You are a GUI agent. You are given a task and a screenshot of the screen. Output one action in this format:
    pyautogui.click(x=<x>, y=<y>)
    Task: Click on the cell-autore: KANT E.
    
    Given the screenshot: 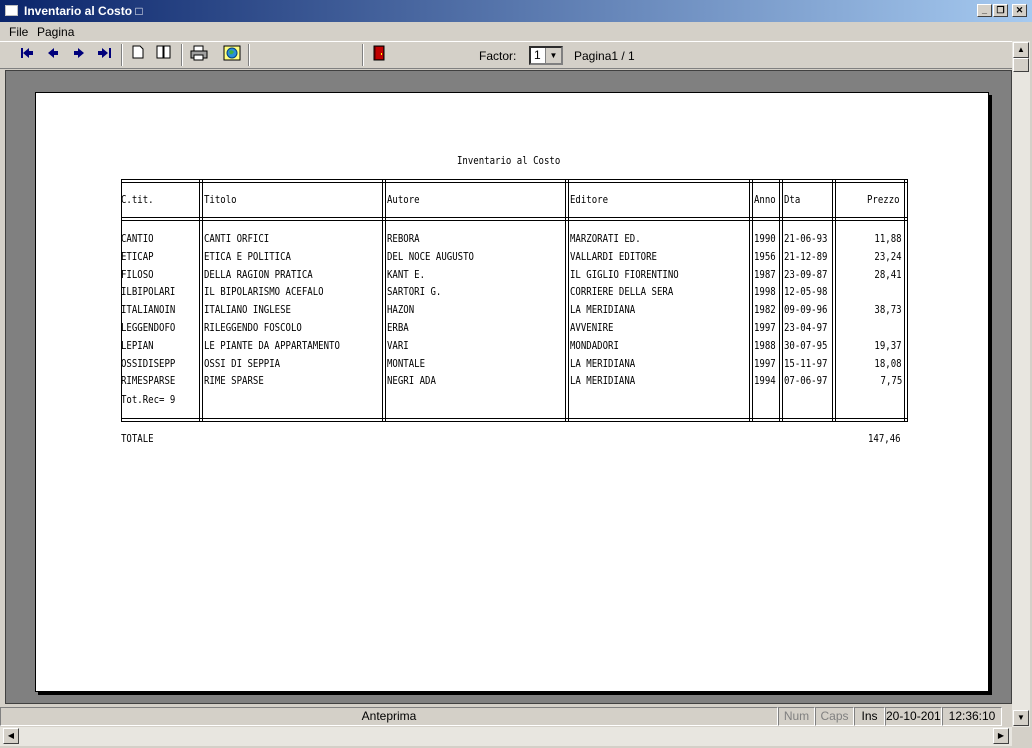 What is the action you would take?
    pyautogui.click(x=406, y=274)
    